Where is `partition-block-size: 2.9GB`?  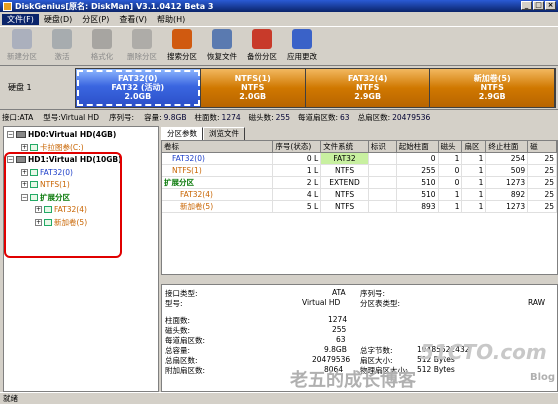
partition-block-size: 2.9GB is located at coordinates (492, 96).